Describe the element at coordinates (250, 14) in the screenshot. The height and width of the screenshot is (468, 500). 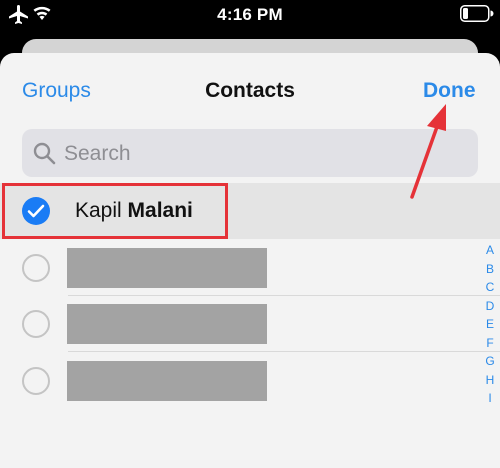
I see `status-time: 4:16 PM` at that location.